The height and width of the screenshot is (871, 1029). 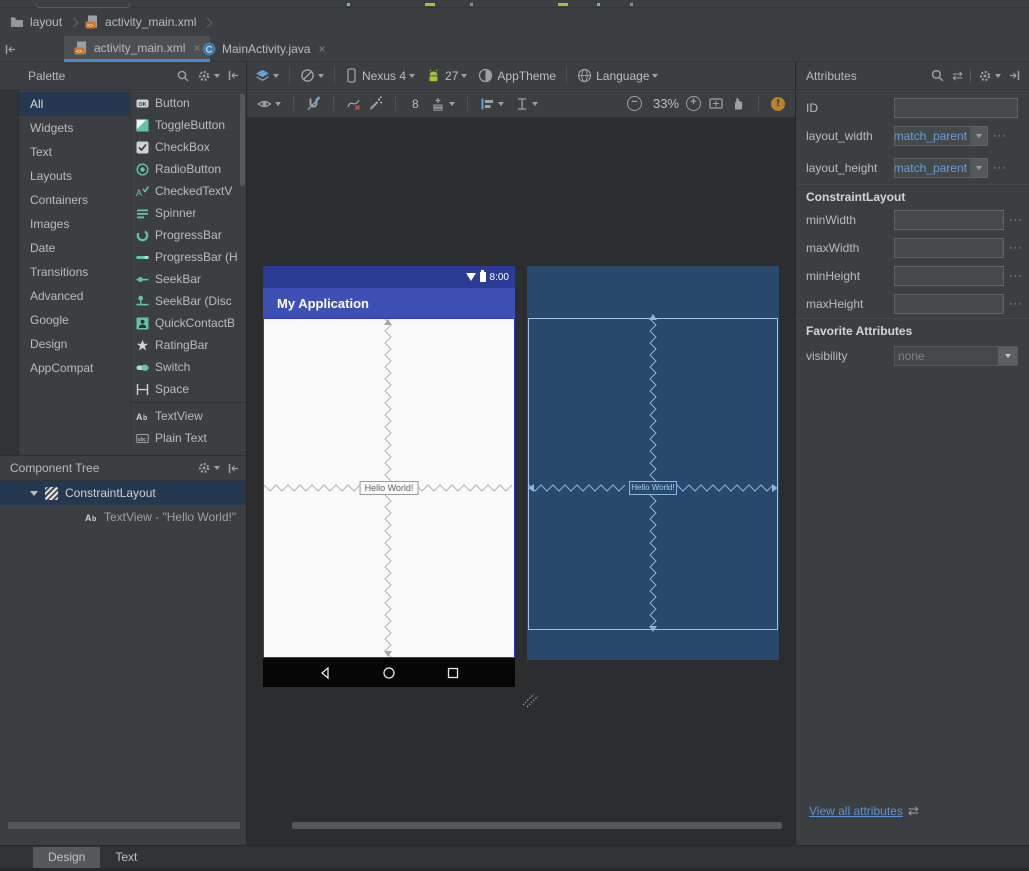 What do you see at coordinates (188, 389) in the screenshot?
I see `palette-item-space: Space` at bounding box center [188, 389].